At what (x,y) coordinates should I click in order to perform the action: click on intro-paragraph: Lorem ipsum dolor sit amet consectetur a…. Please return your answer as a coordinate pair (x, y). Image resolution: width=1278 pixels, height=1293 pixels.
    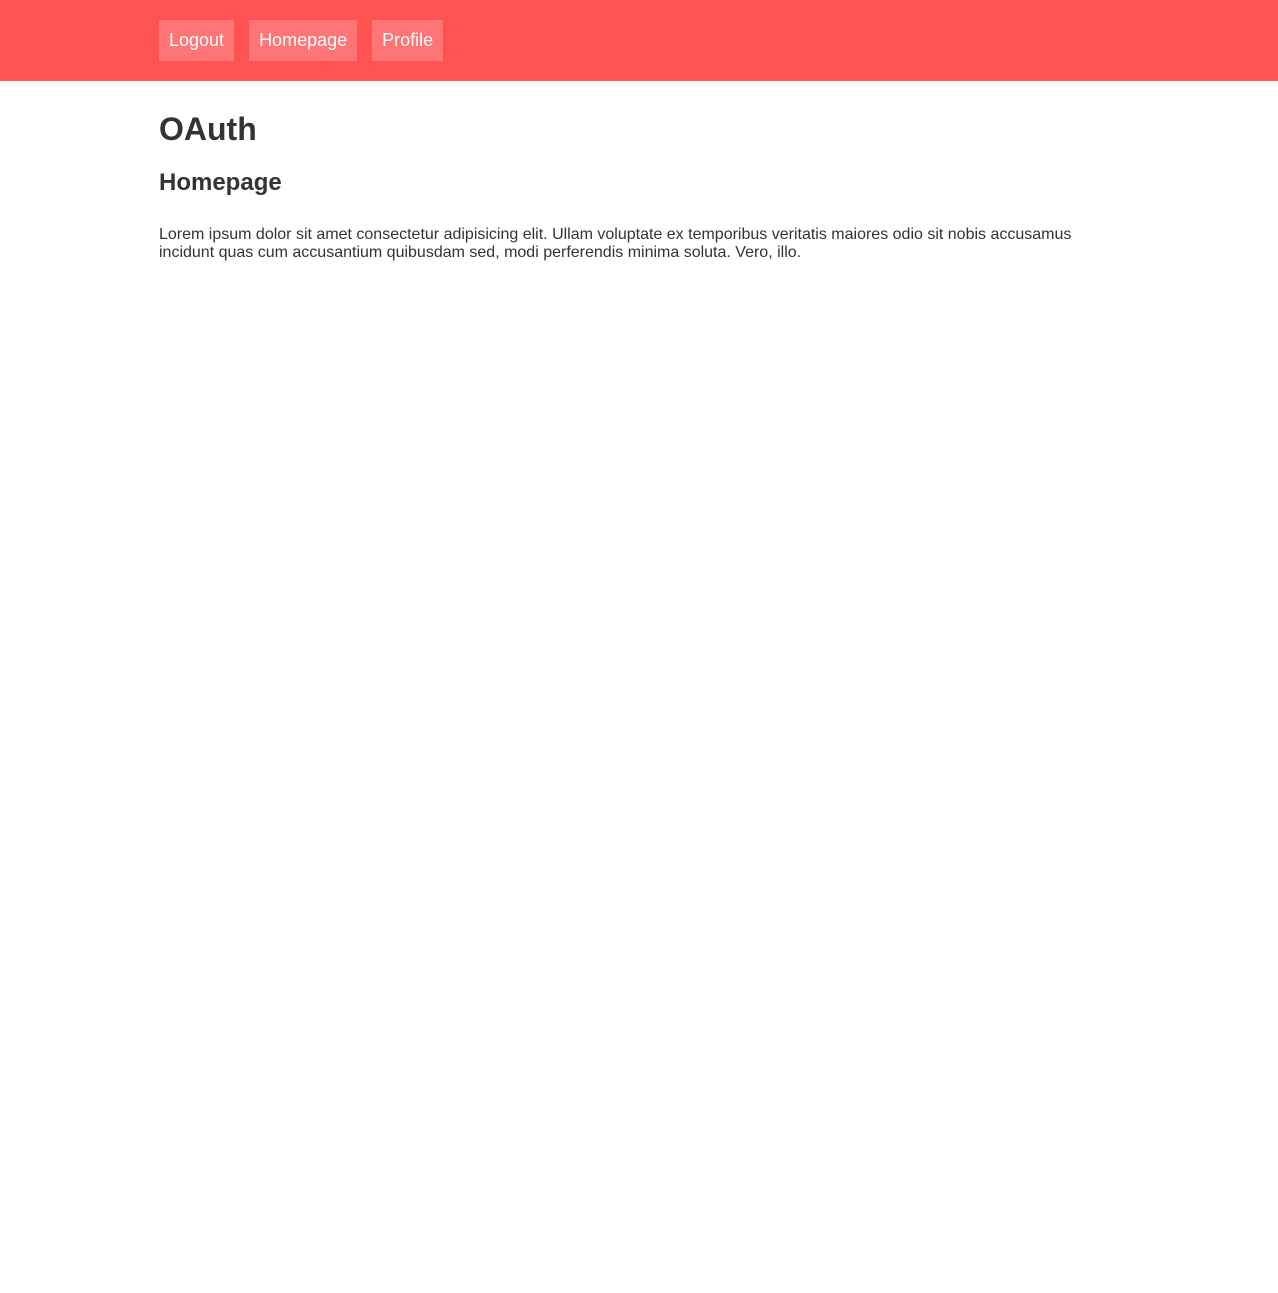
    Looking at the image, I should click on (615, 243).